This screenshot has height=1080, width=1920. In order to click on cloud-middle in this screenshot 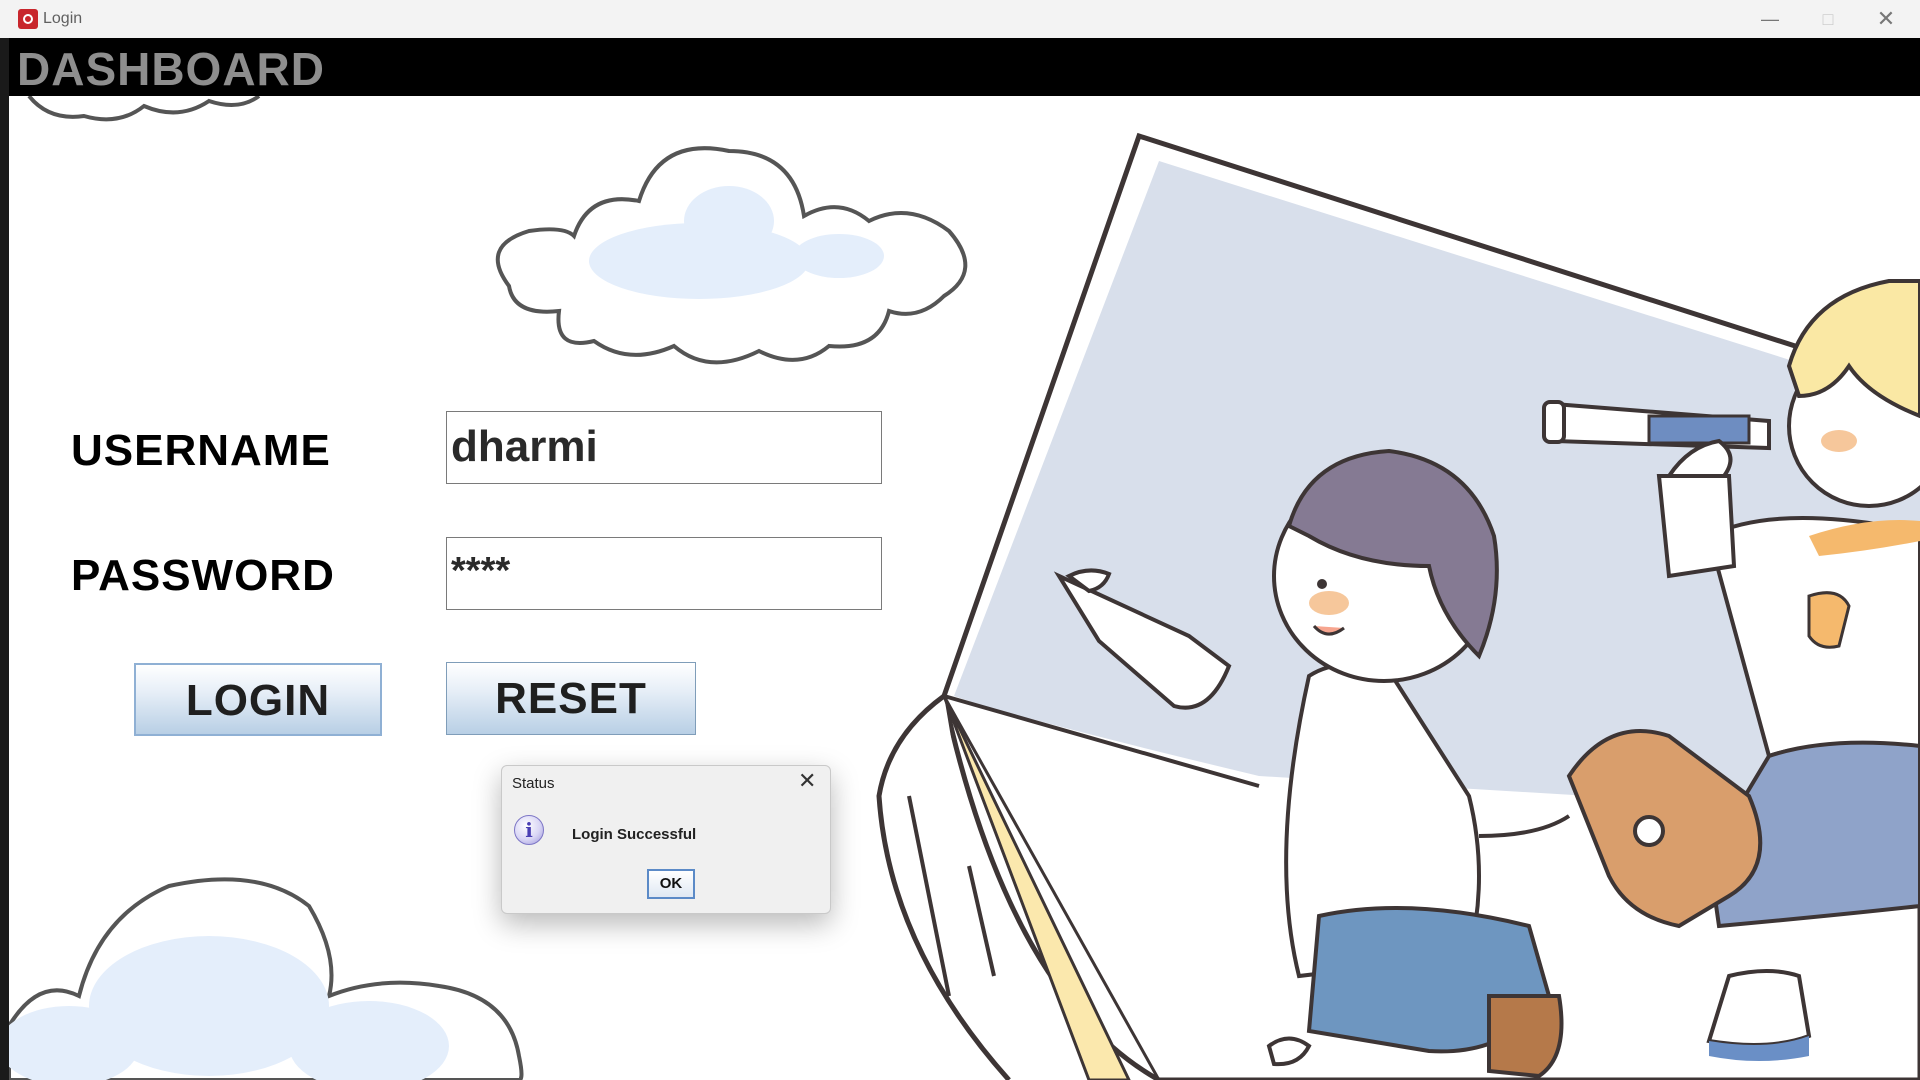, I will do `click(731, 255)`.